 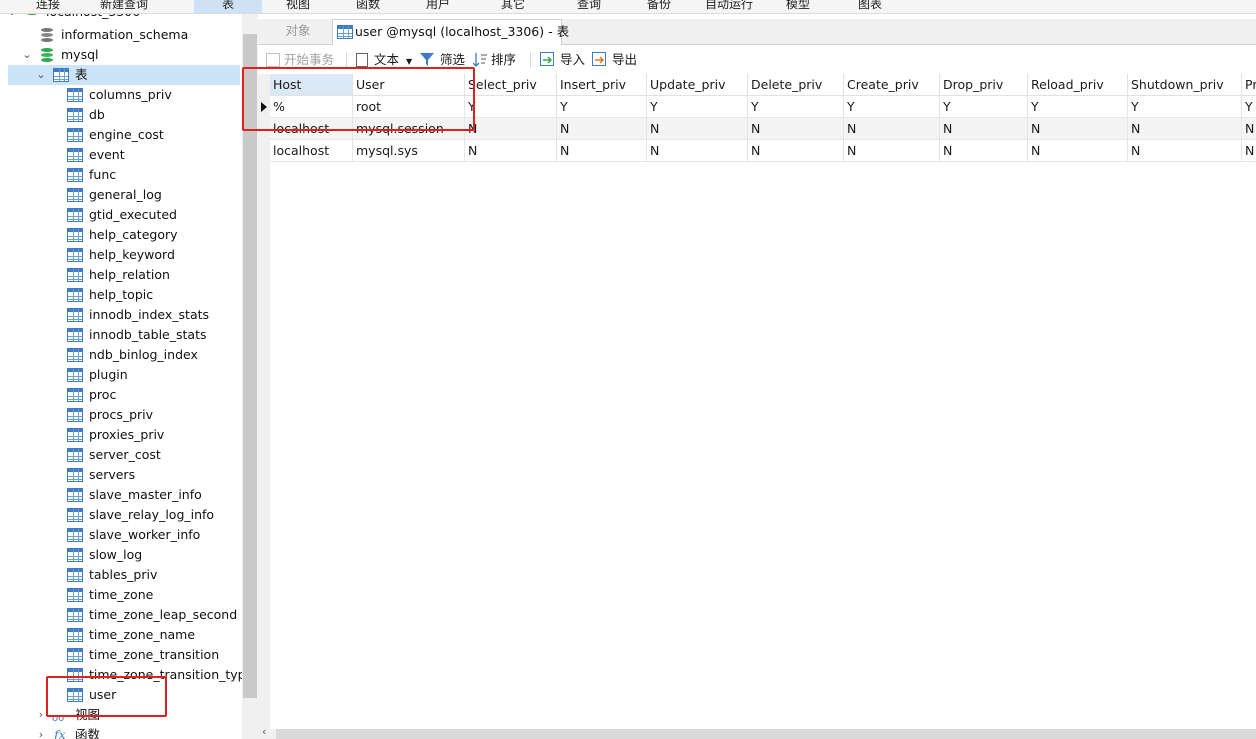 I want to click on tab-objects: 对象, so click(x=298, y=32).